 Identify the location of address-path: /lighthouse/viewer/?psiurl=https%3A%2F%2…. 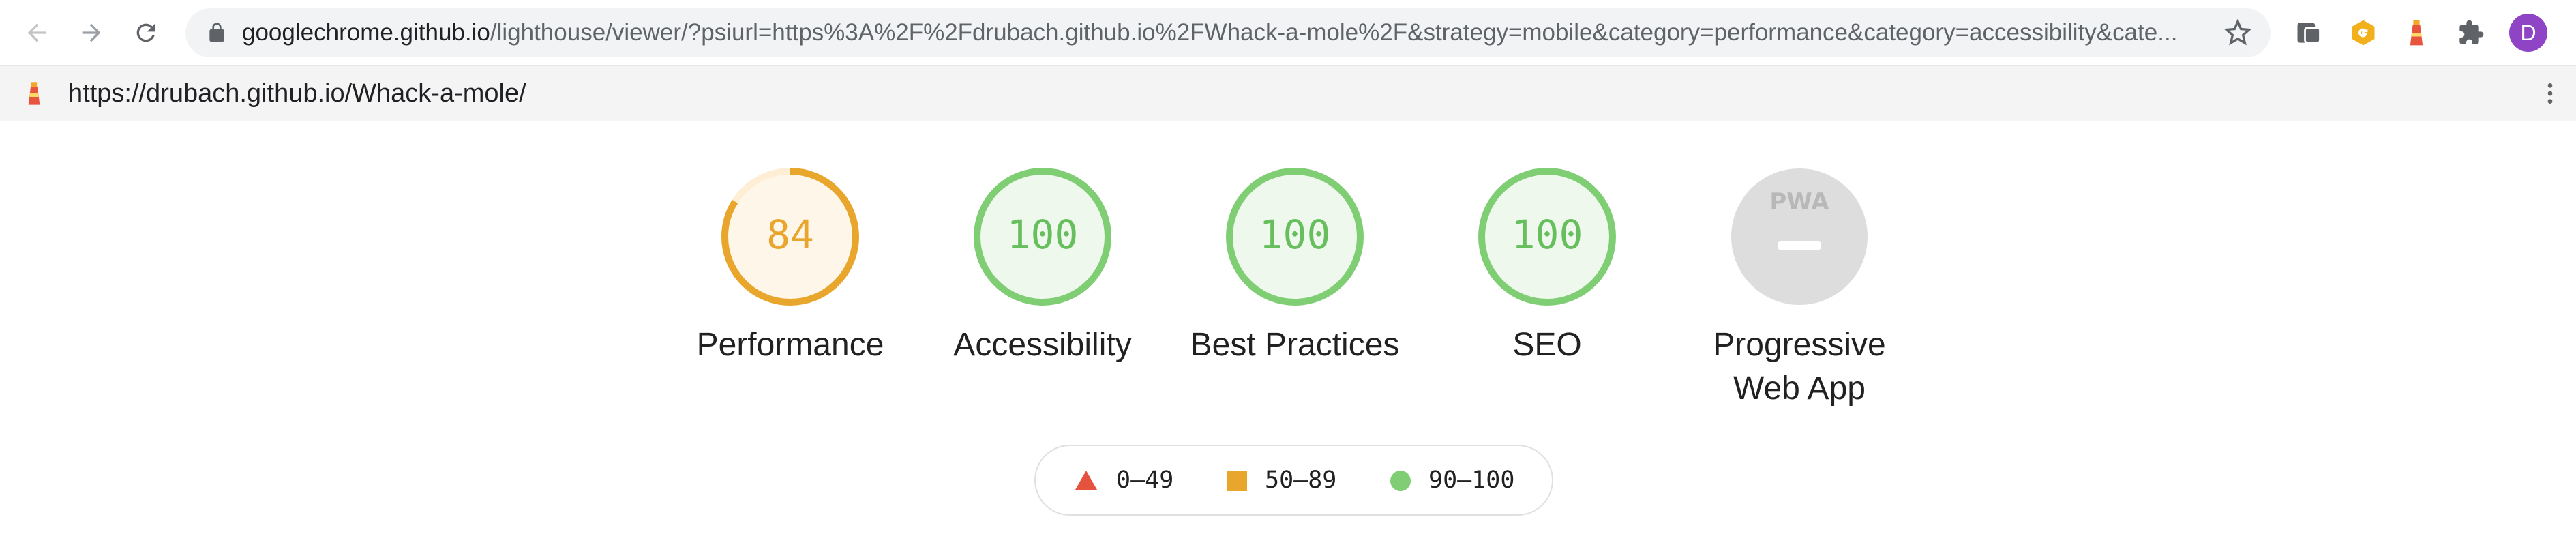
(1334, 32).